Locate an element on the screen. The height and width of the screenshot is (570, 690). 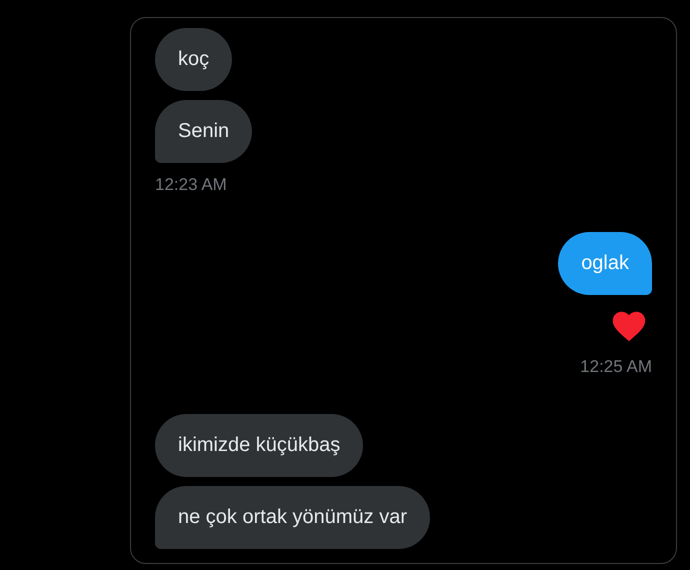
message-bubble: ikimizde küçükbaş is located at coordinates (259, 445).